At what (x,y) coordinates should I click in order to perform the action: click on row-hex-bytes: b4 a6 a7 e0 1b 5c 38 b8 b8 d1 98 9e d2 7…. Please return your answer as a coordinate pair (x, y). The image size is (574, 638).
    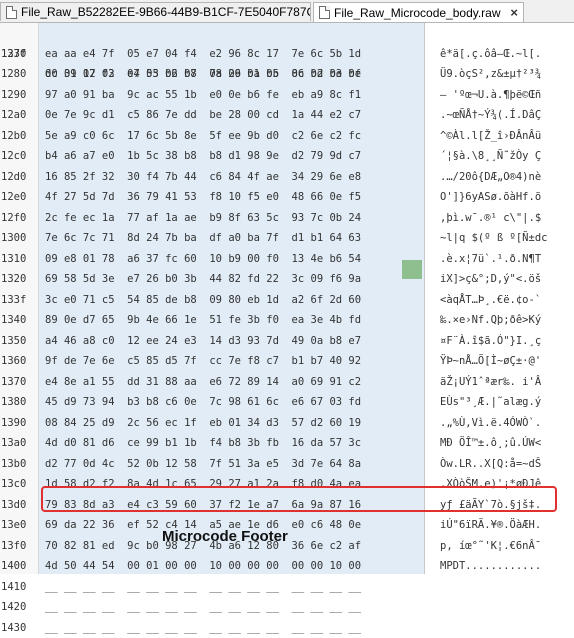
    Looking at the image, I should click on (203, 156).